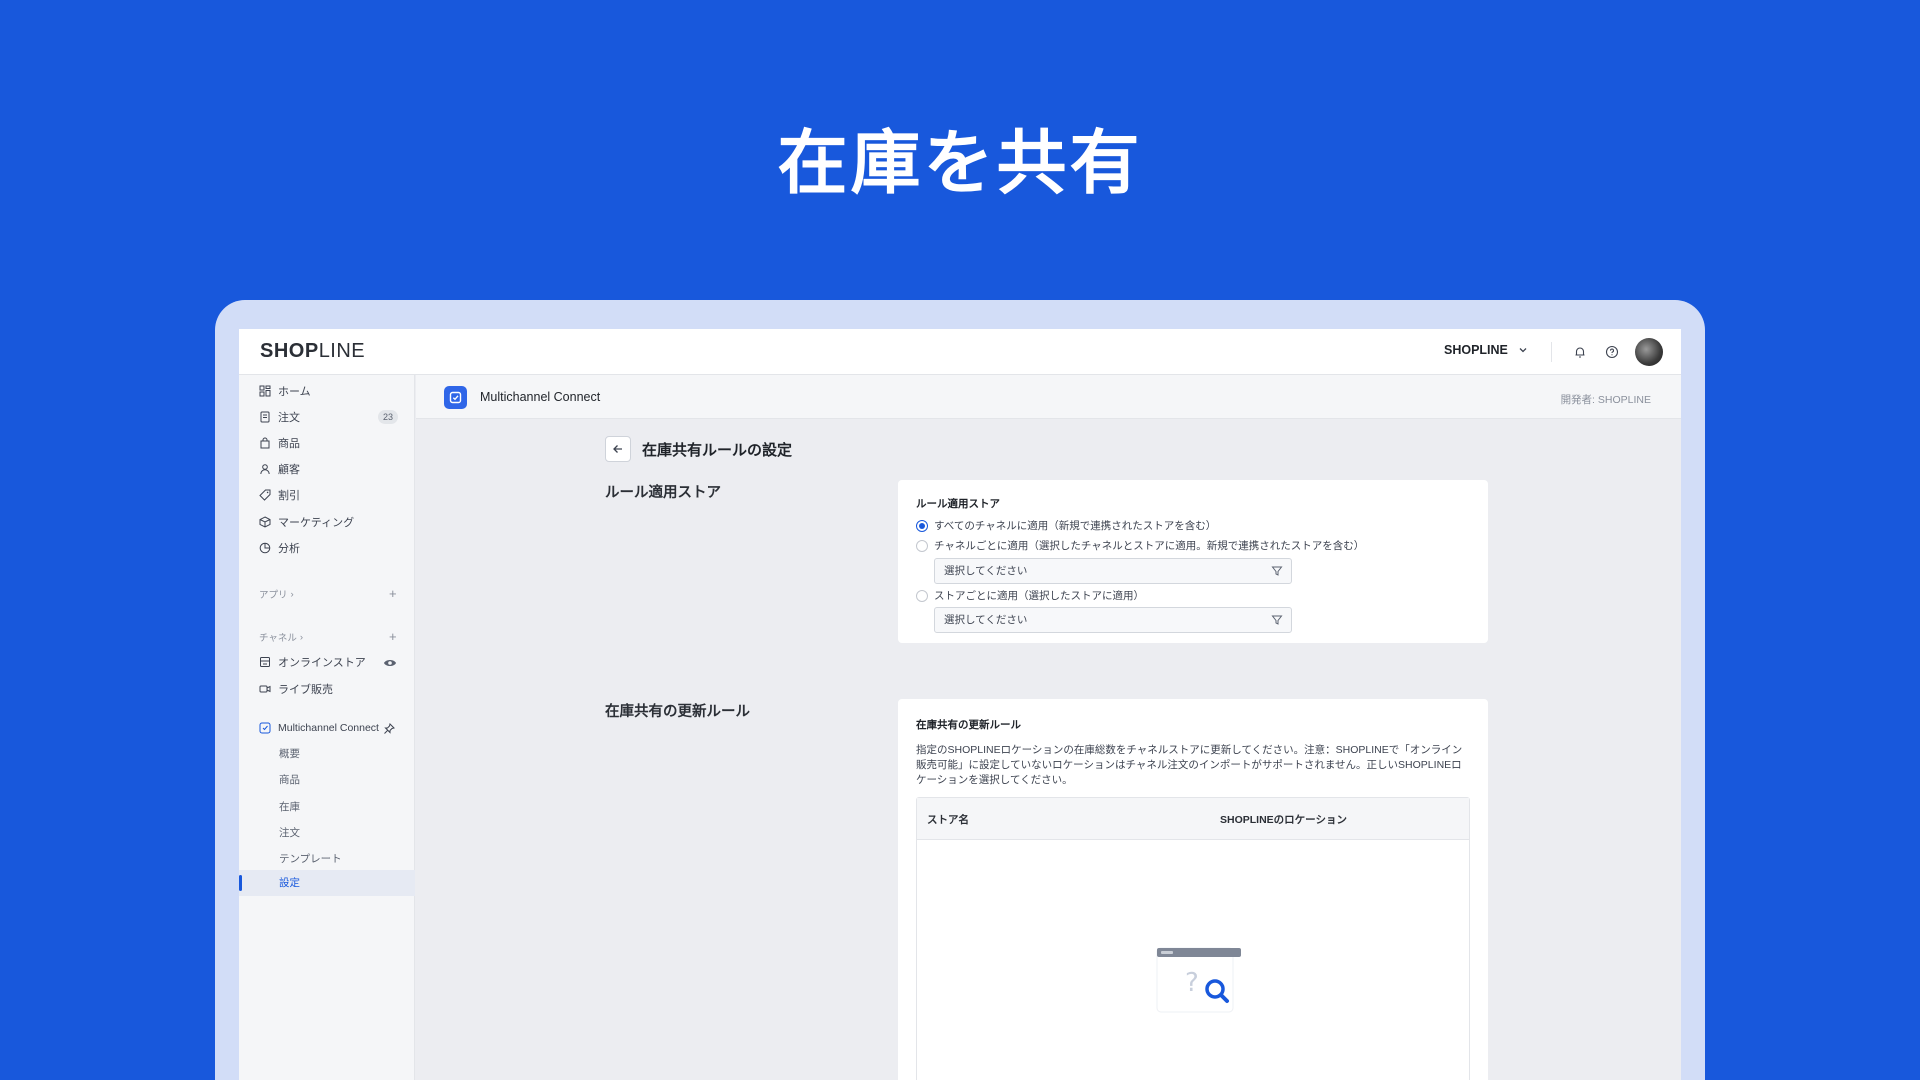 This screenshot has height=1080, width=1920. I want to click on sidebar-item-label: 商品, so click(289, 444).